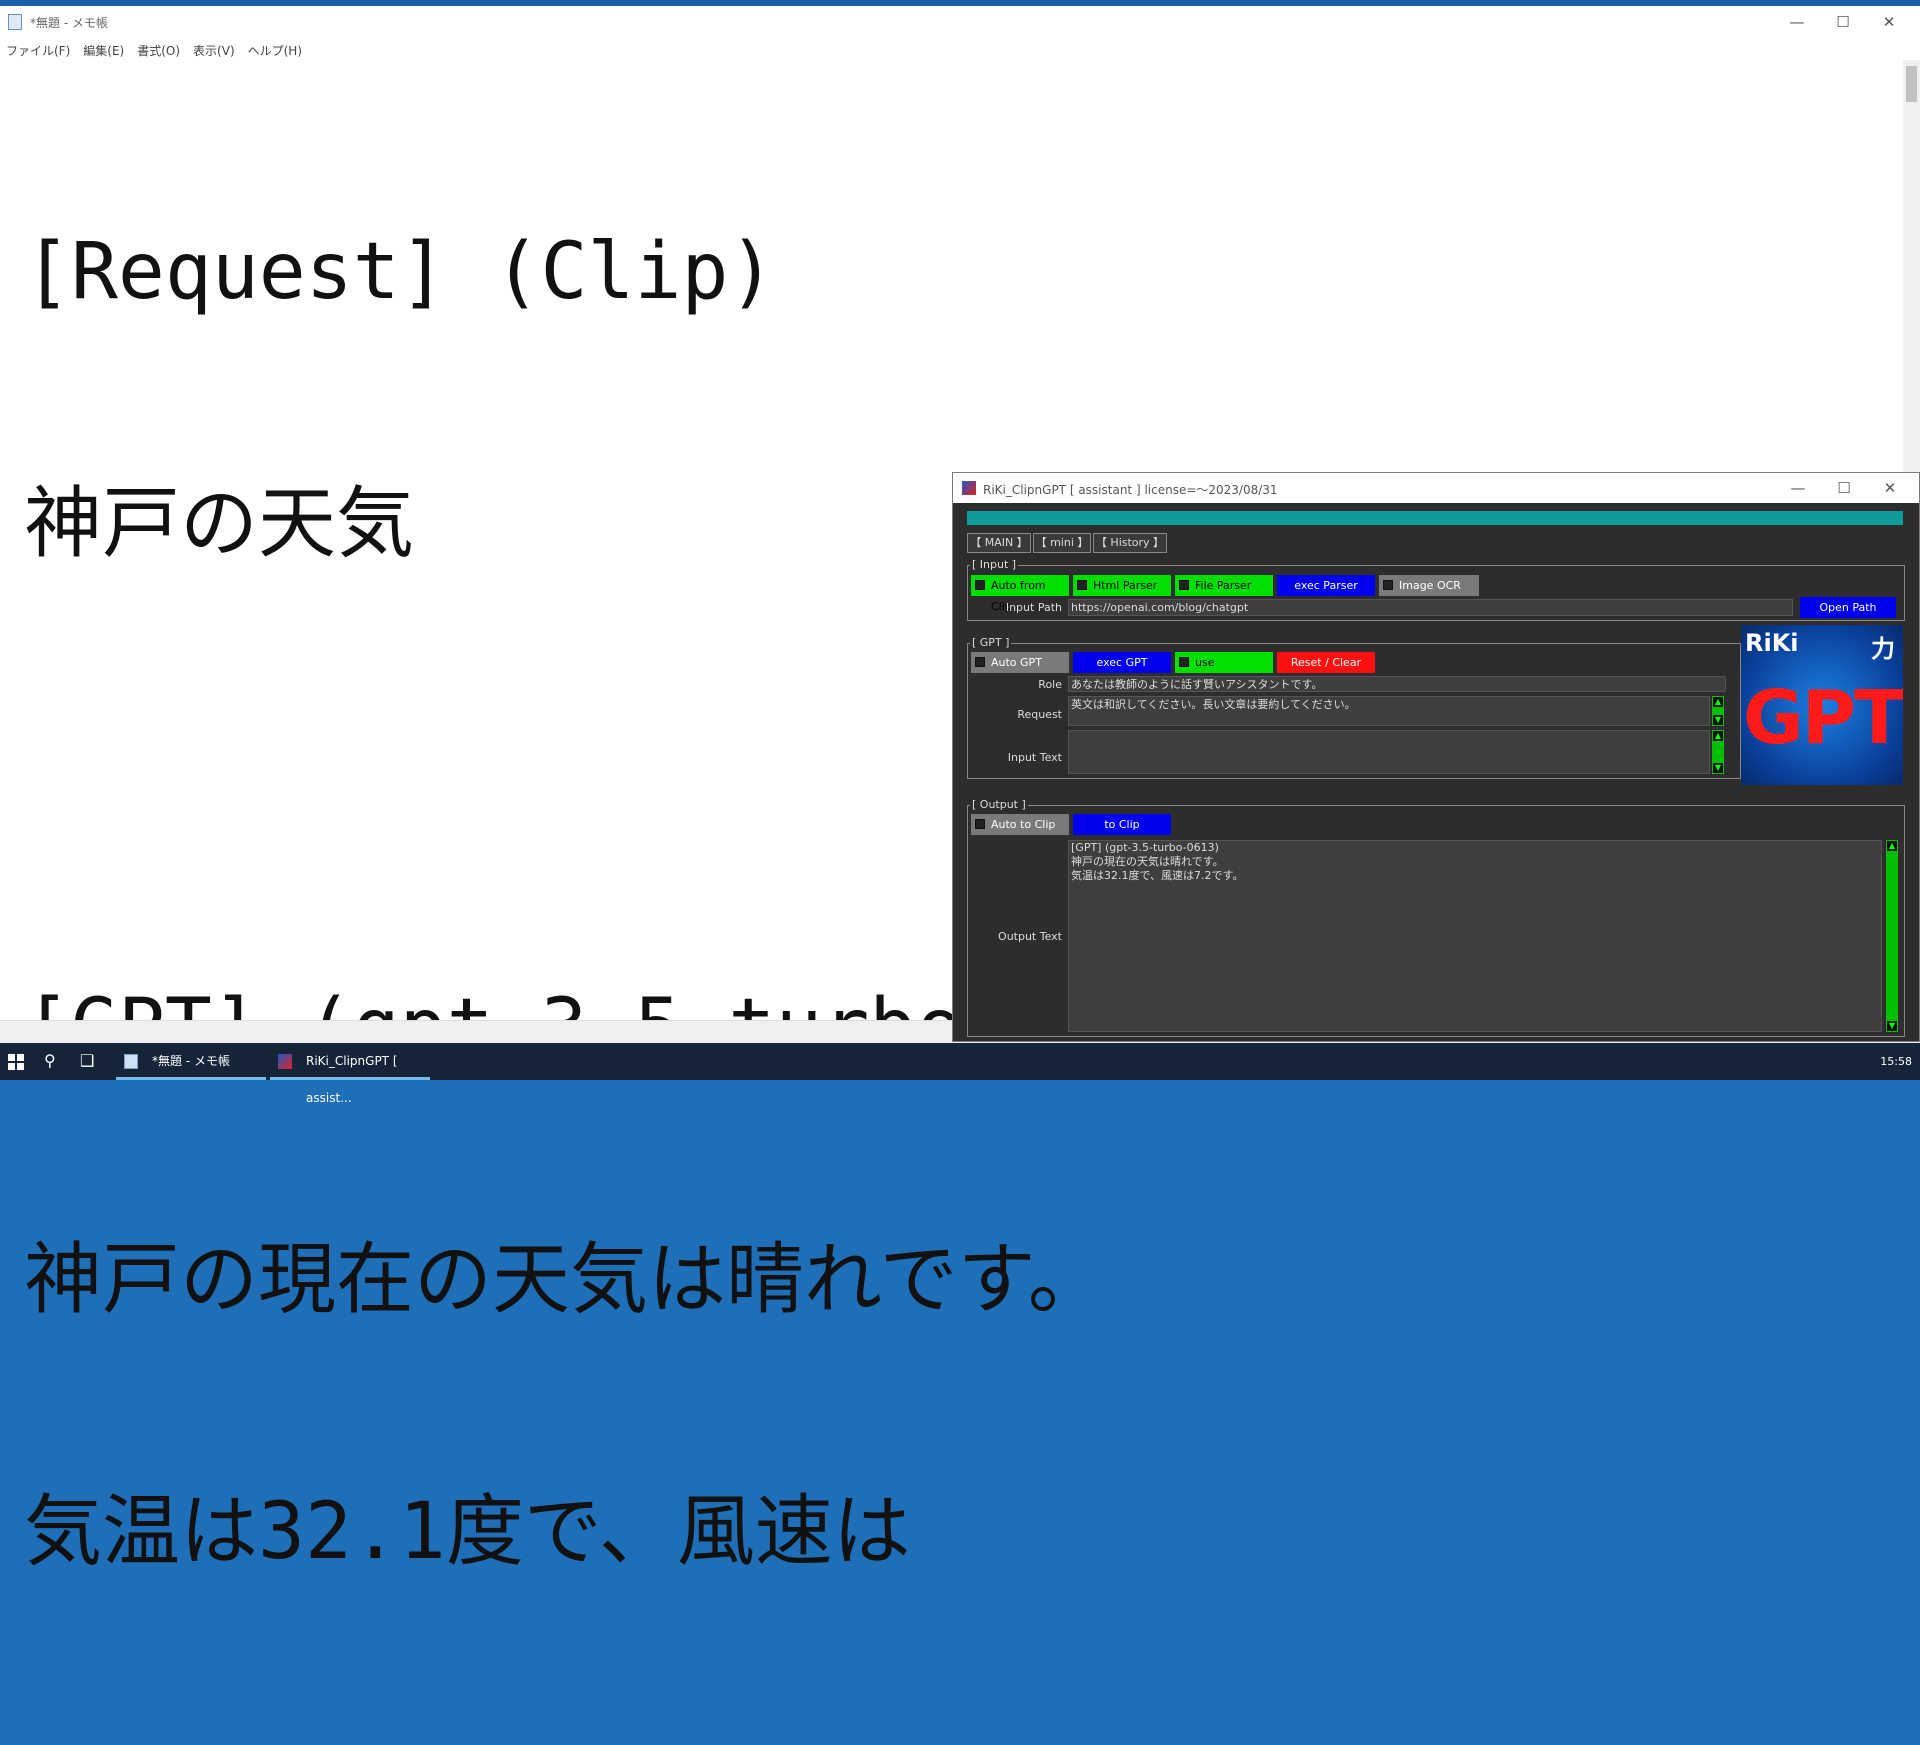  What do you see at coordinates (1020, 824) in the screenshot?
I see `auto-to-clip-checkbox: Auto to Clip` at bounding box center [1020, 824].